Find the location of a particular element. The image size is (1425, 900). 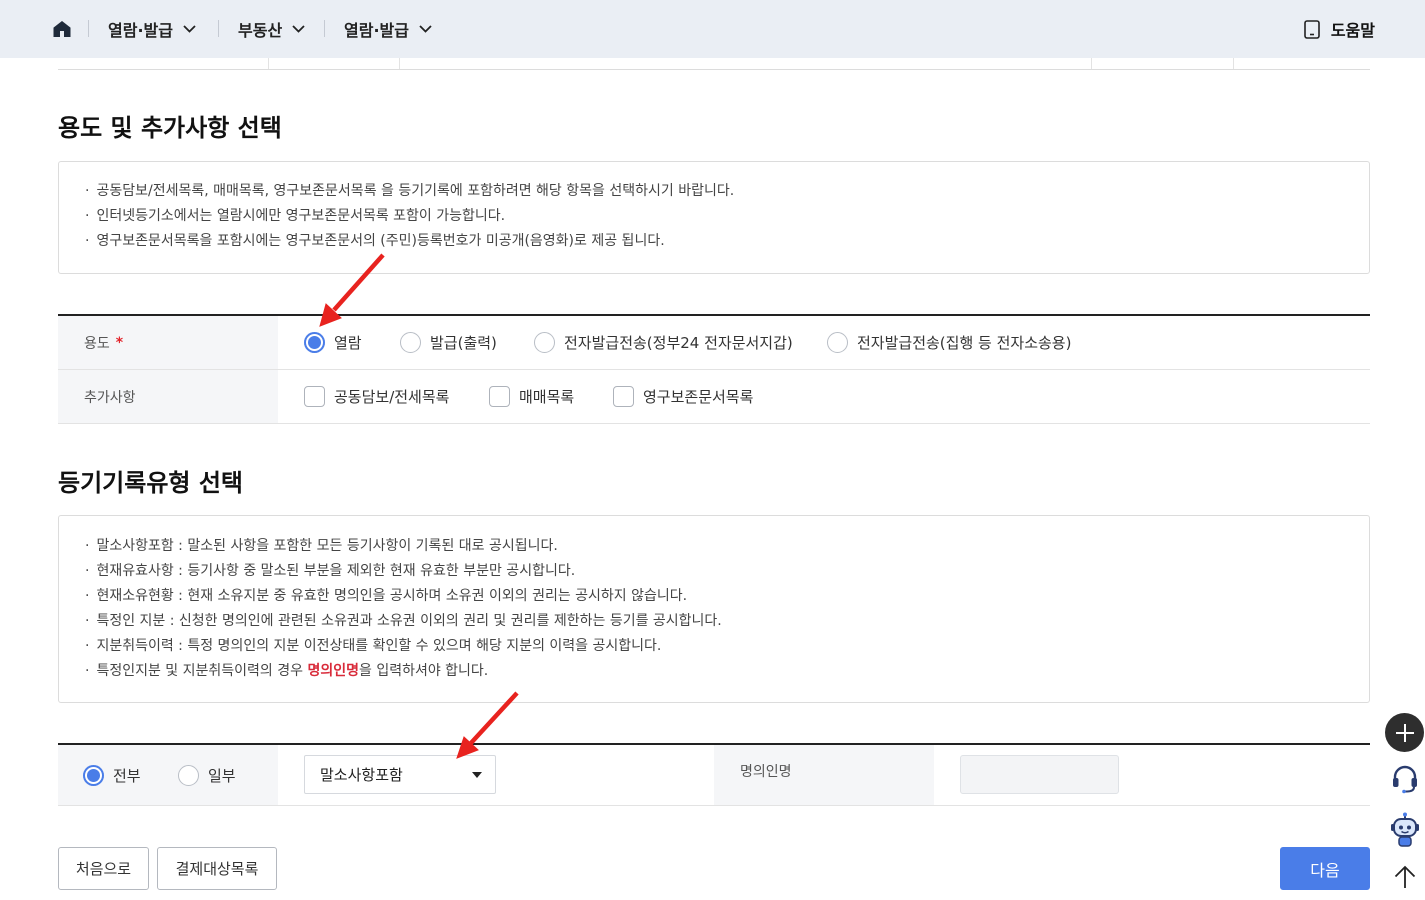

notice-line-owner-name: 특정인지분 및 지분취득이력의 경우 명의인명을 입력하셔야 합니다. is located at coordinates (727, 671).